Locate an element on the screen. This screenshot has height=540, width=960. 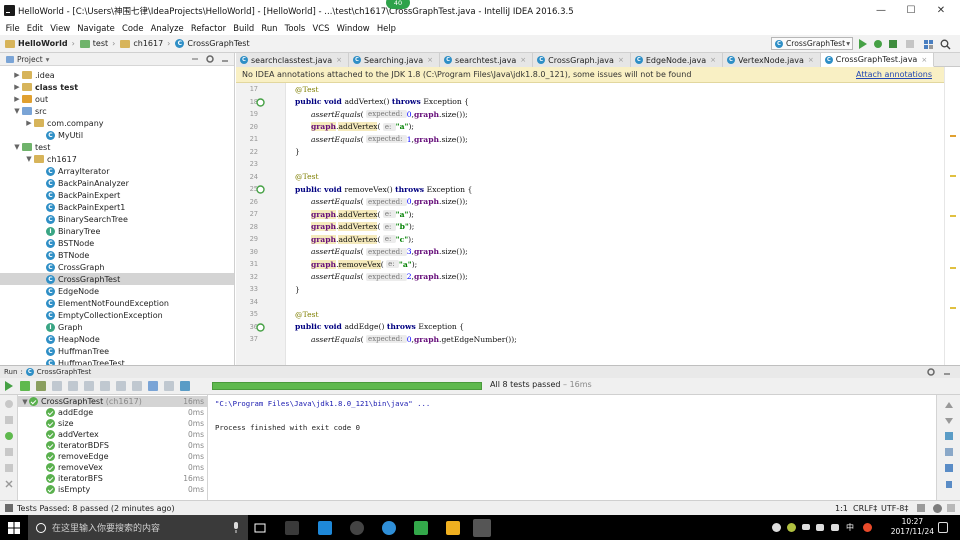
rerun-failed-icon is located at coordinates (9, 404).